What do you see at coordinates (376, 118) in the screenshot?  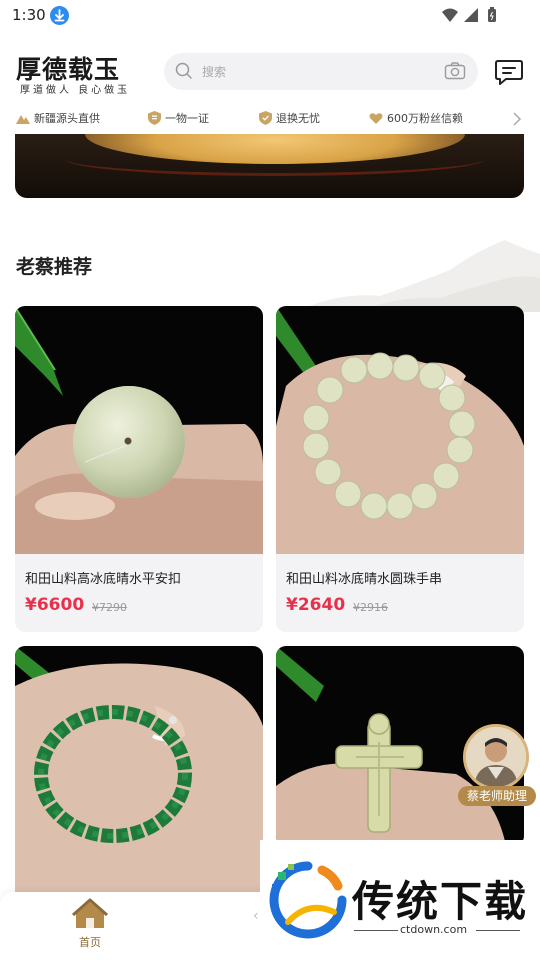 I see `heart-hand-icon` at bounding box center [376, 118].